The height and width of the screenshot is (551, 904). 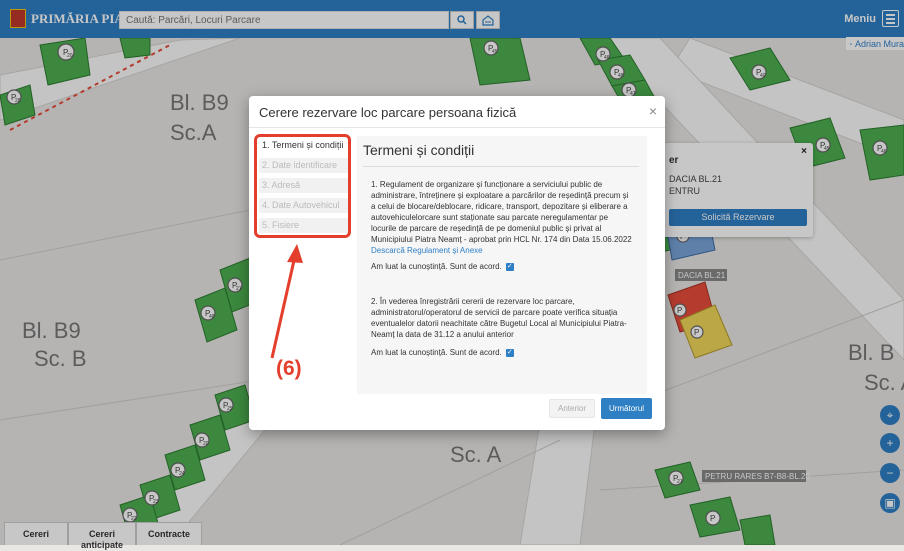 What do you see at coordinates (289, 368) in the screenshot?
I see `annotation-label: (6)` at bounding box center [289, 368].